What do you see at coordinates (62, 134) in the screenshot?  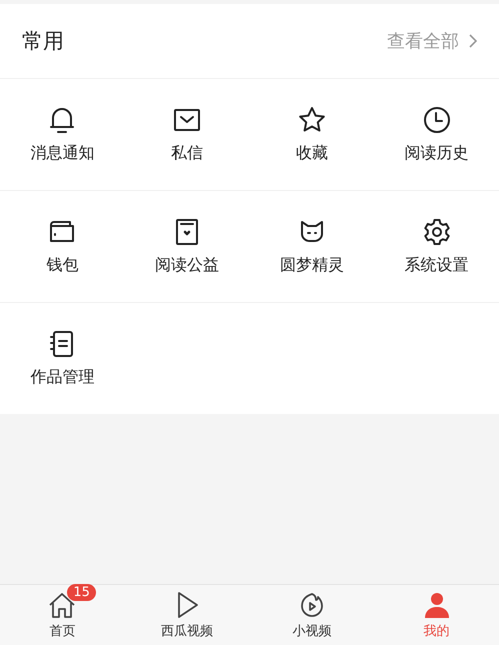 I see `shortcut-item: 消息通知` at bounding box center [62, 134].